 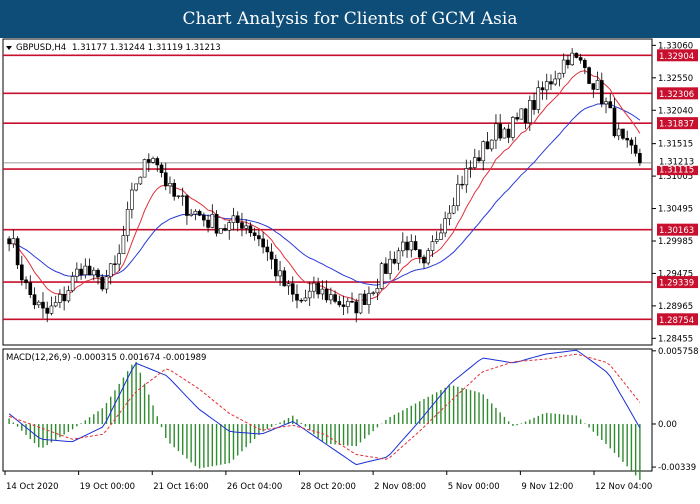 What do you see at coordinates (675, 307) in the screenshot?
I see `price-axis-tick-label: 1.28965` at bounding box center [675, 307].